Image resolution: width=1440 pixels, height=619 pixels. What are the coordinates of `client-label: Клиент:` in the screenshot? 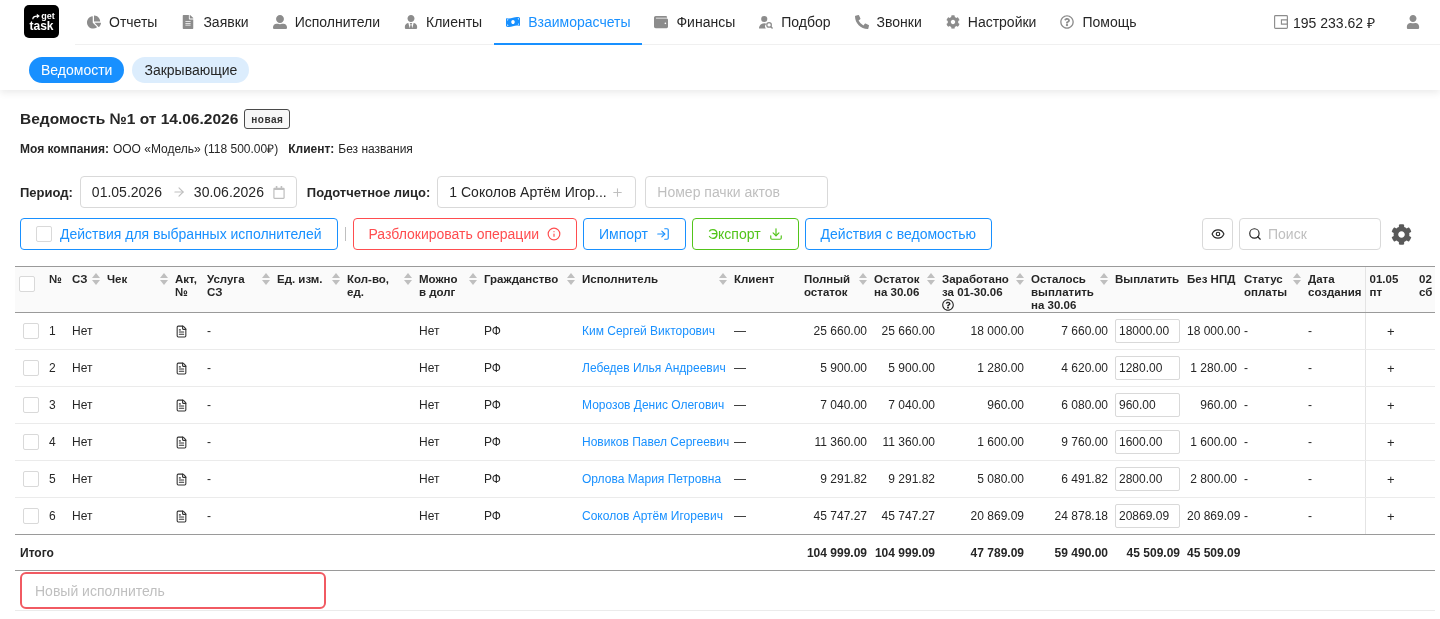 It's located at (311, 149).